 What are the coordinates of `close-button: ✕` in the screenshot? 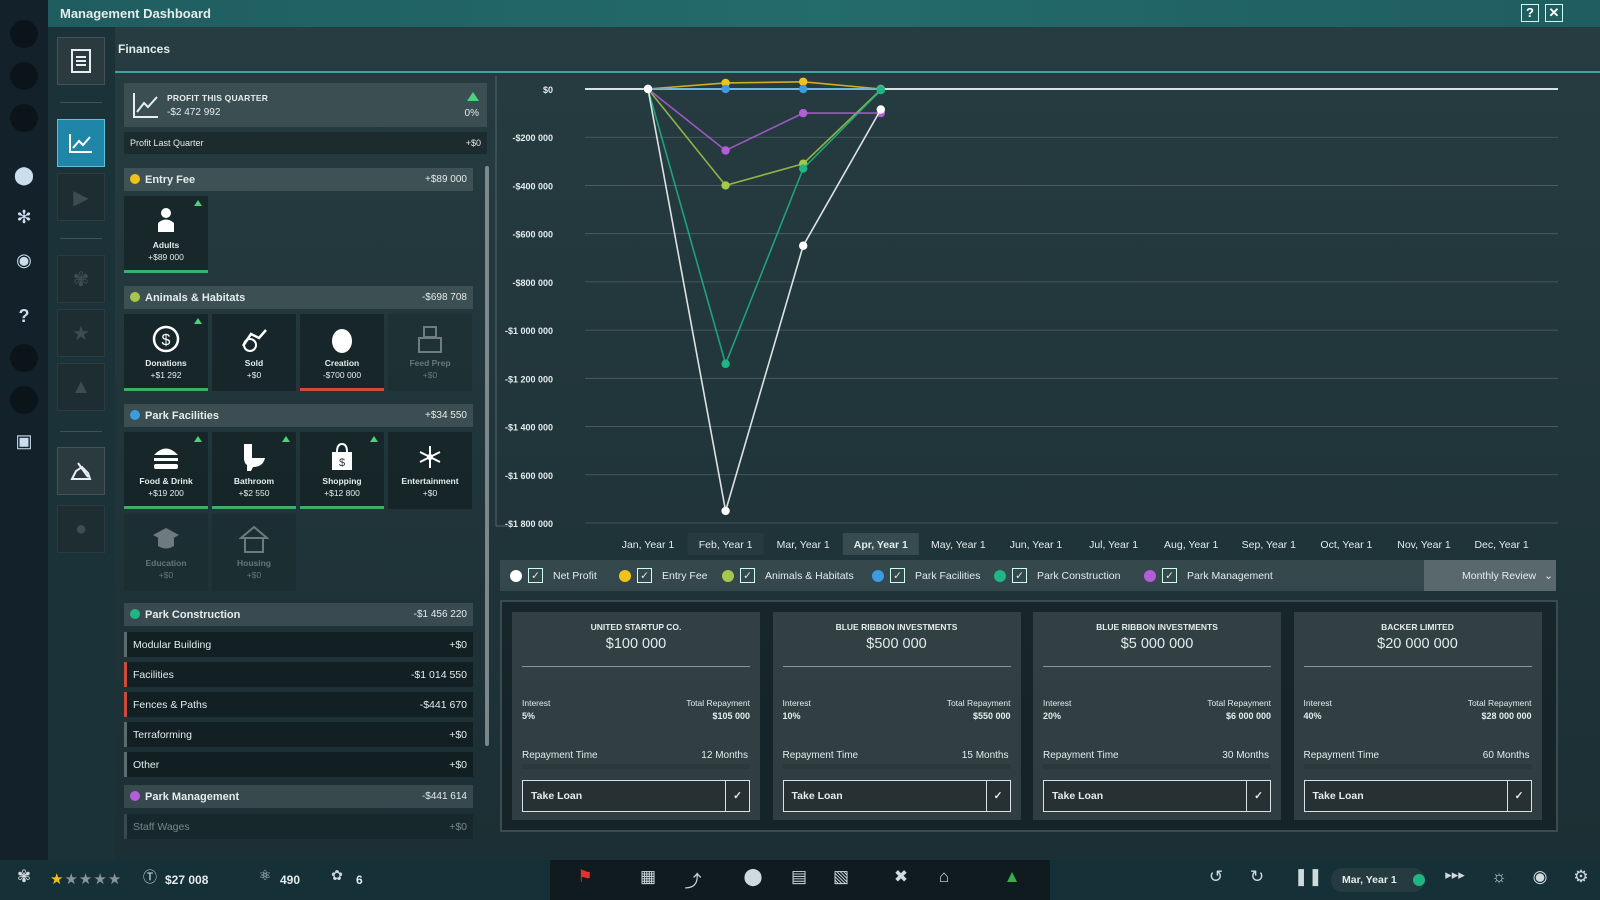 It's located at (1554, 13).